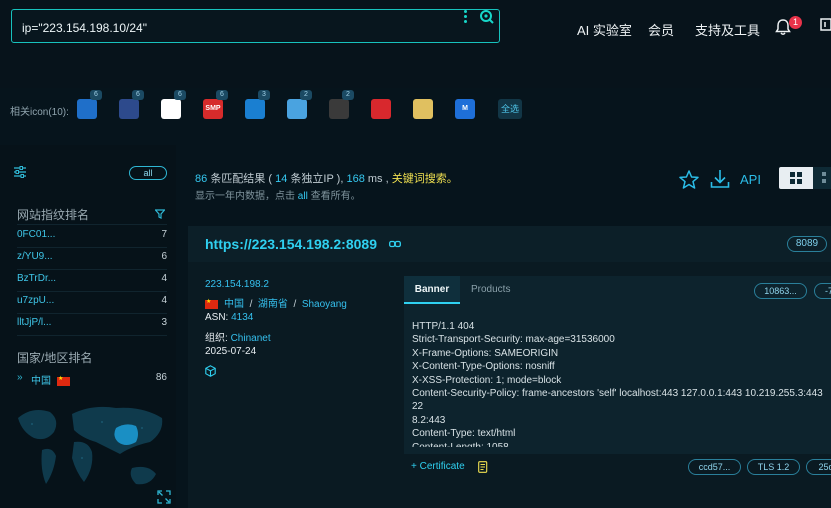  What do you see at coordinates (234, 304) in the screenshot?
I see `country-link: 中国` at bounding box center [234, 304].